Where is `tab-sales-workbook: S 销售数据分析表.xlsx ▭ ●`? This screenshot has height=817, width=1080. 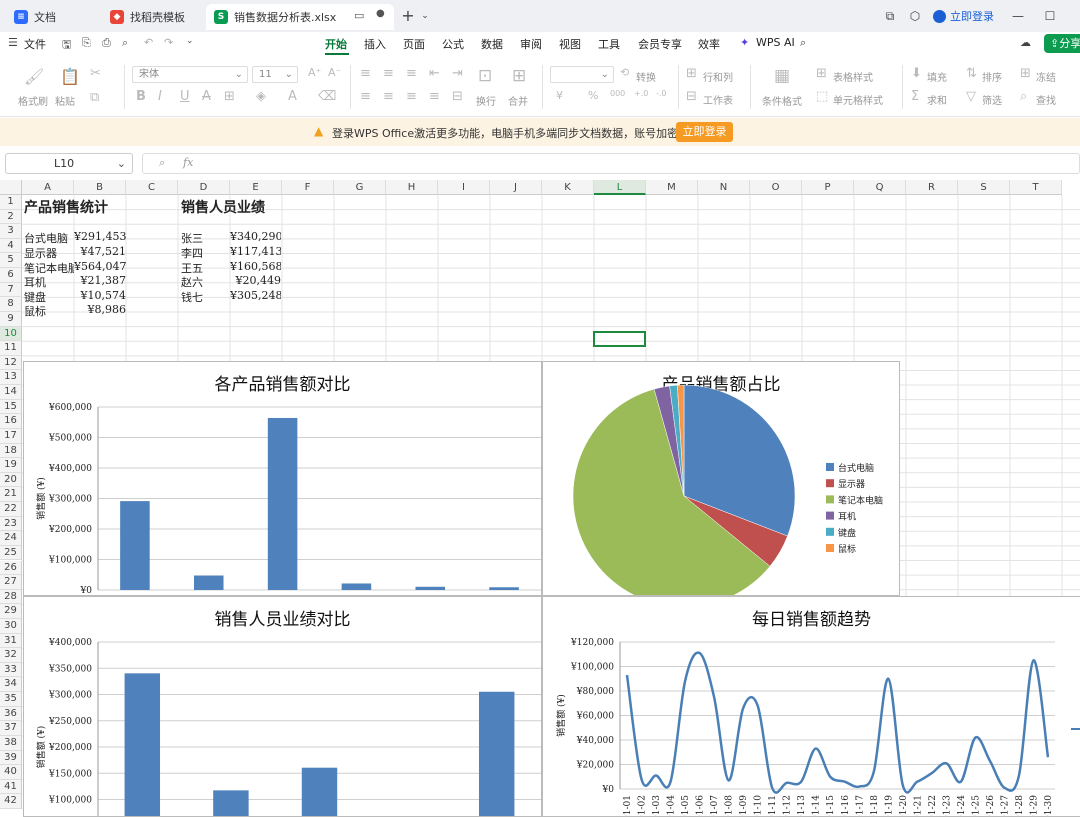
tab-sales-workbook: S 销售数据分析表.xlsx ▭ ● is located at coordinates (300, 17).